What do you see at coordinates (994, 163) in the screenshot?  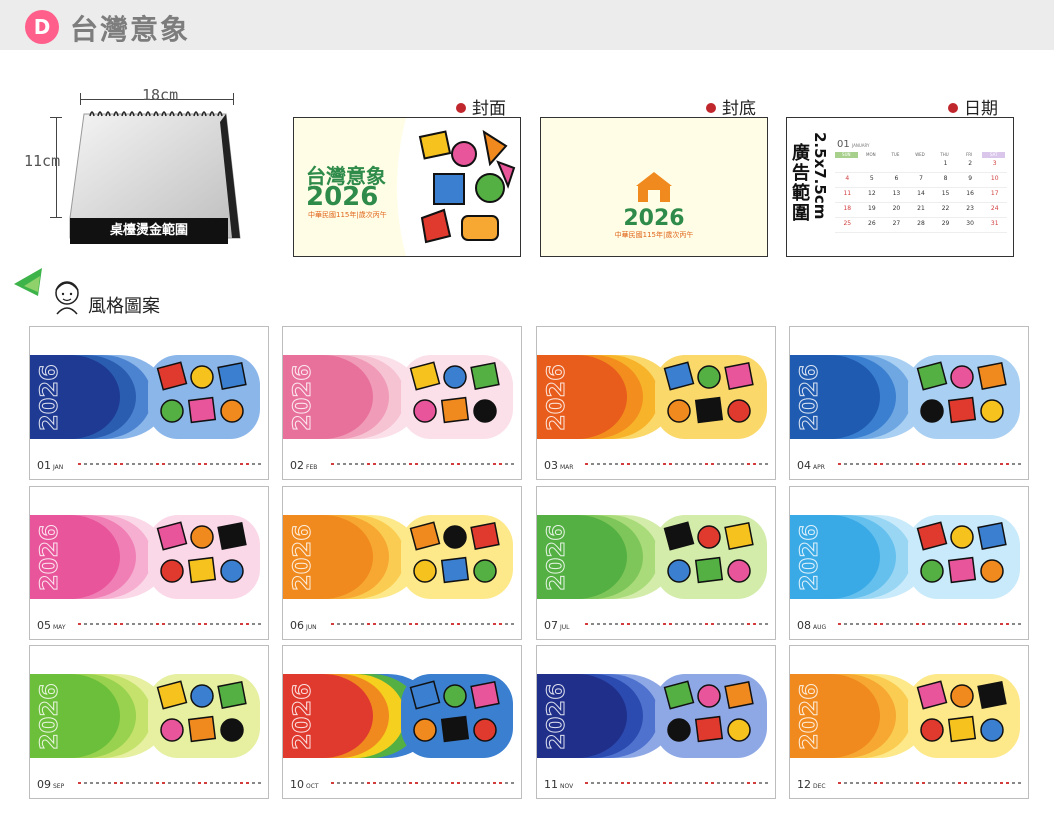 I see `calendar-day: 3` at bounding box center [994, 163].